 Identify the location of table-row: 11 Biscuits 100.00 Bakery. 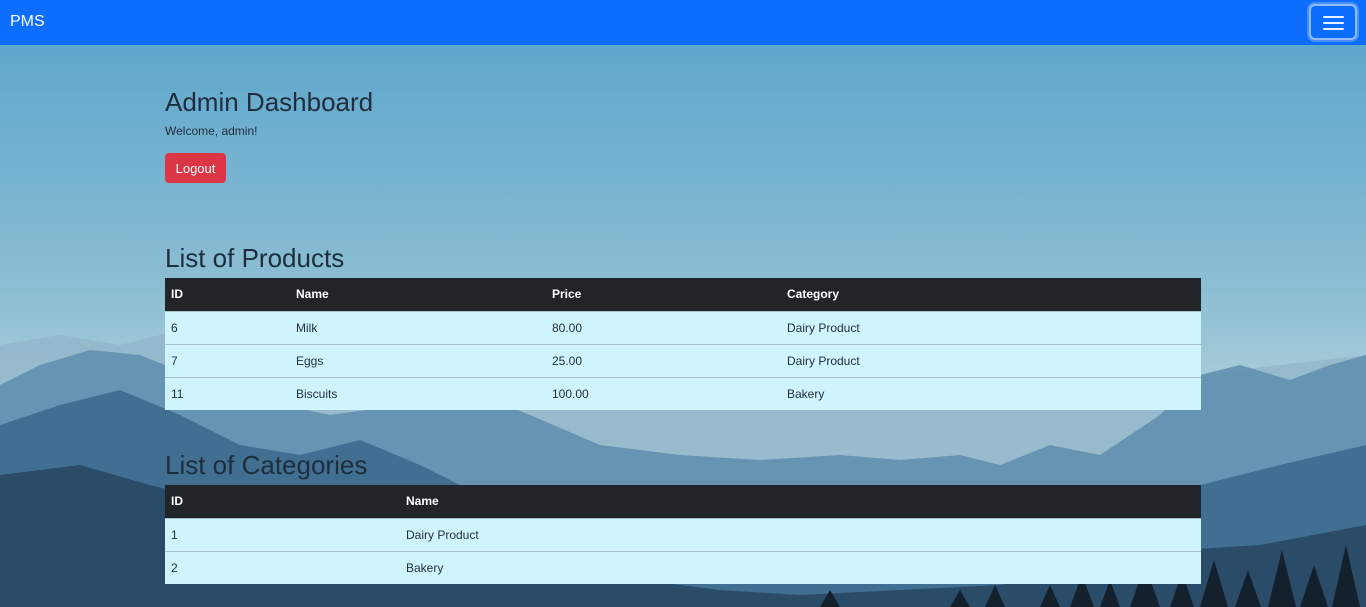
(683, 393).